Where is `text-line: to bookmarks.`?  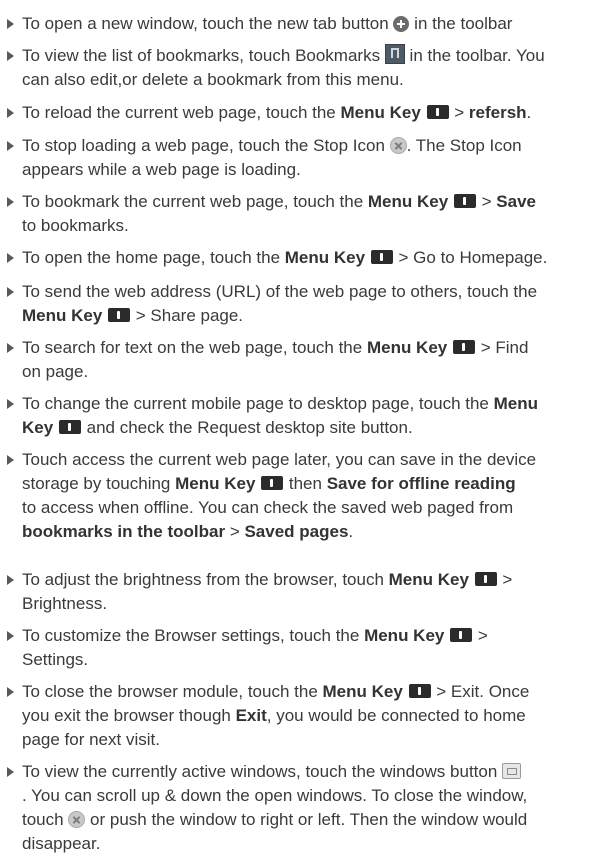
text-line: to bookmarks. is located at coordinates (75, 226).